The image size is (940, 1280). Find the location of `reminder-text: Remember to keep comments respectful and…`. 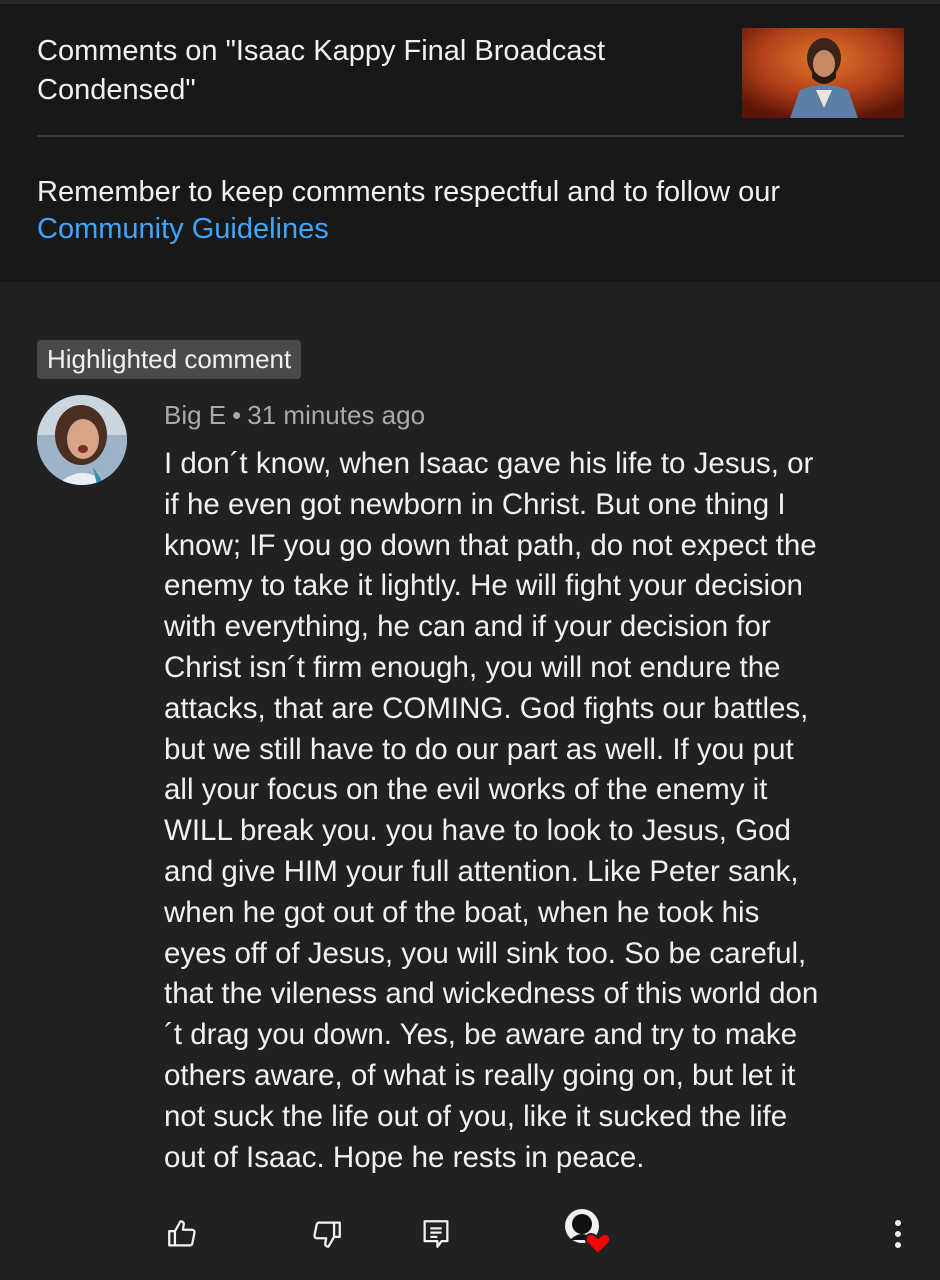

reminder-text: Remember to keep comments respectful and… is located at coordinates (409, 192).